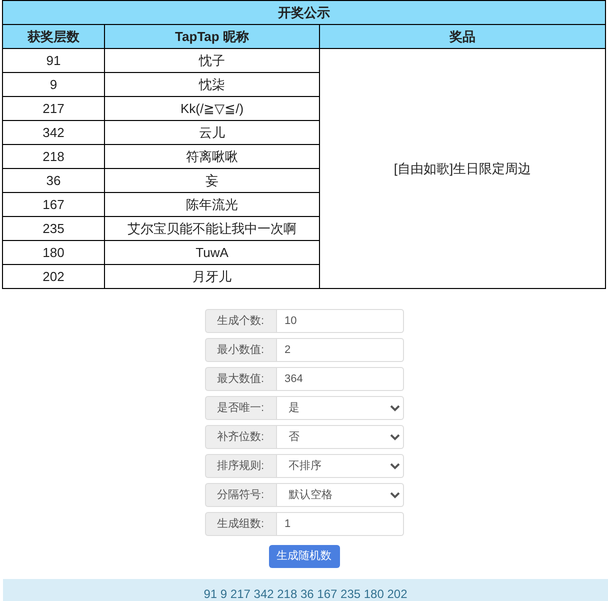 The height and width of the screenshot is (601, 608). I want to click on table-cell: 9, so click(53, 84).